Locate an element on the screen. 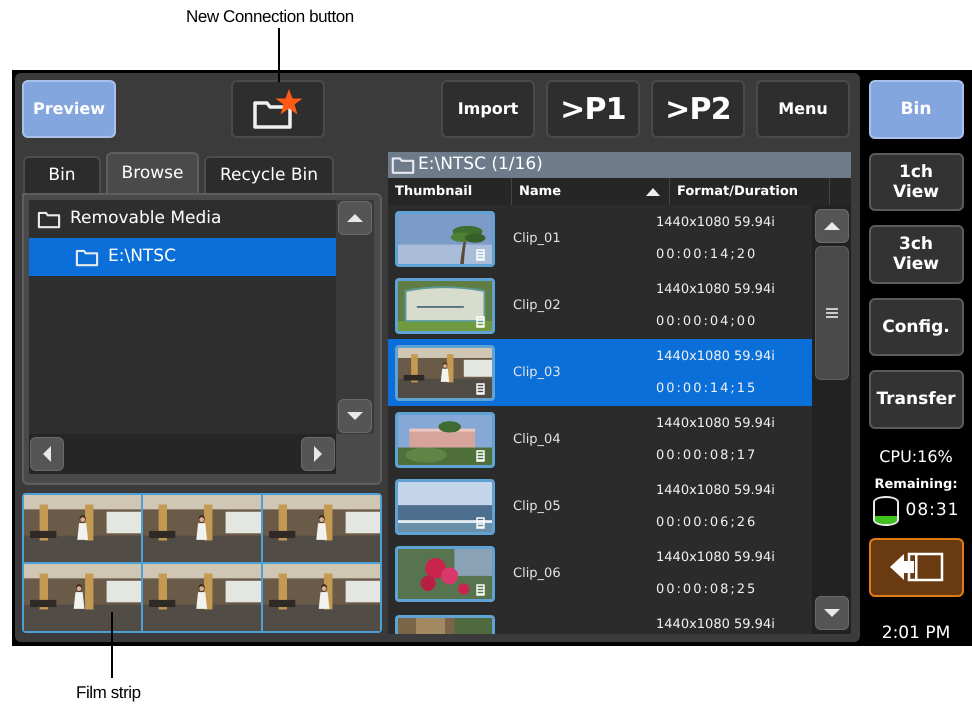 This screenshot has height=706, width=972. tab: Browse is located at coordinates (152, 172).